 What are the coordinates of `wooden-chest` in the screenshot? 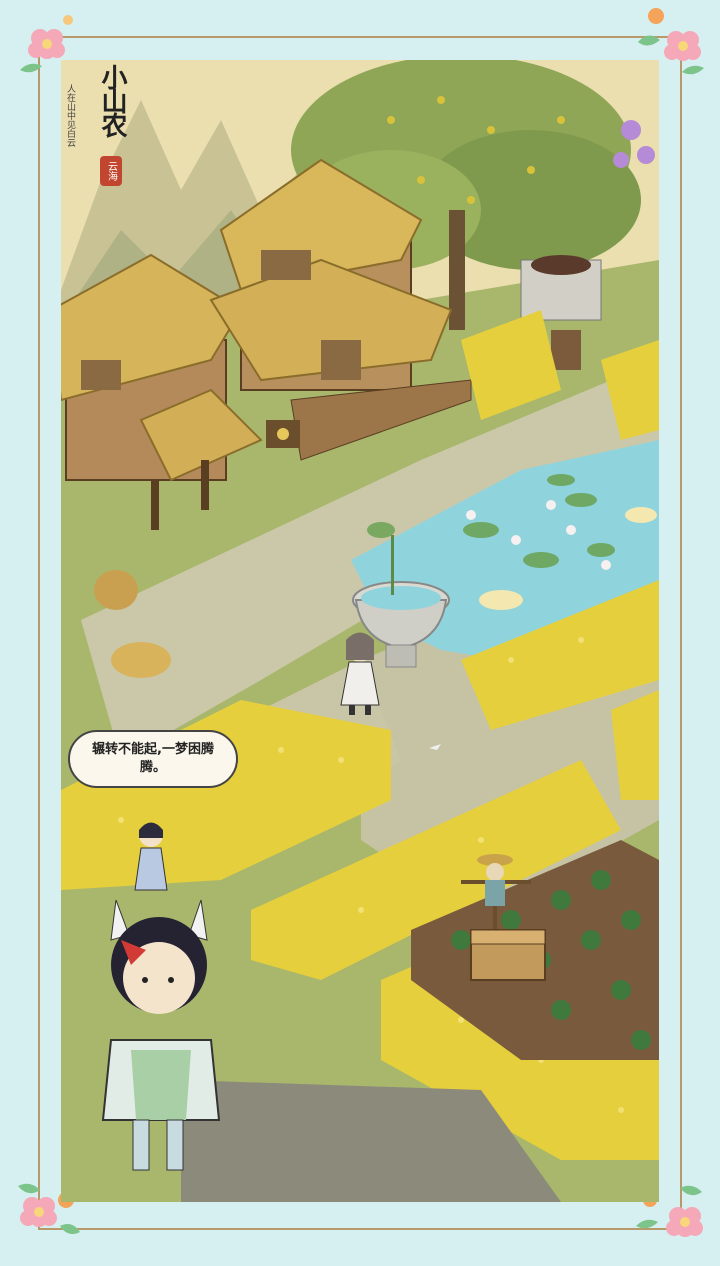 It's located at (508, 955).